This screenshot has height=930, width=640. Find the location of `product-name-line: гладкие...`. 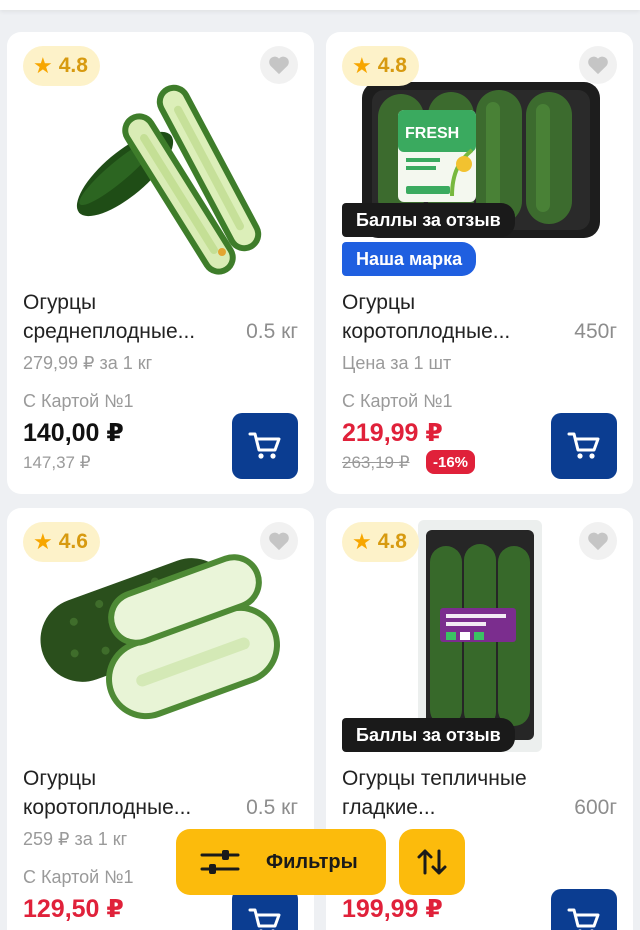

product-name-line: гладкие... is located at coordinates (389, 807).